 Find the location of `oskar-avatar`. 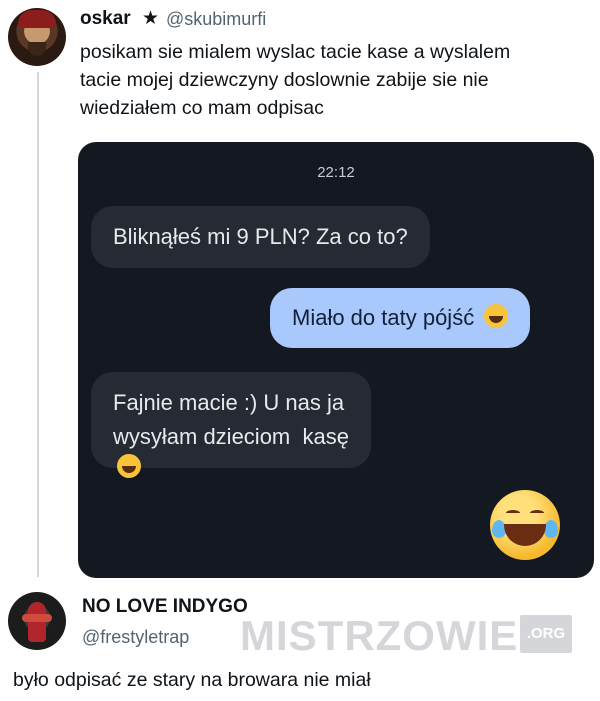

oskar-avatar is located at coordinates (37, 37).